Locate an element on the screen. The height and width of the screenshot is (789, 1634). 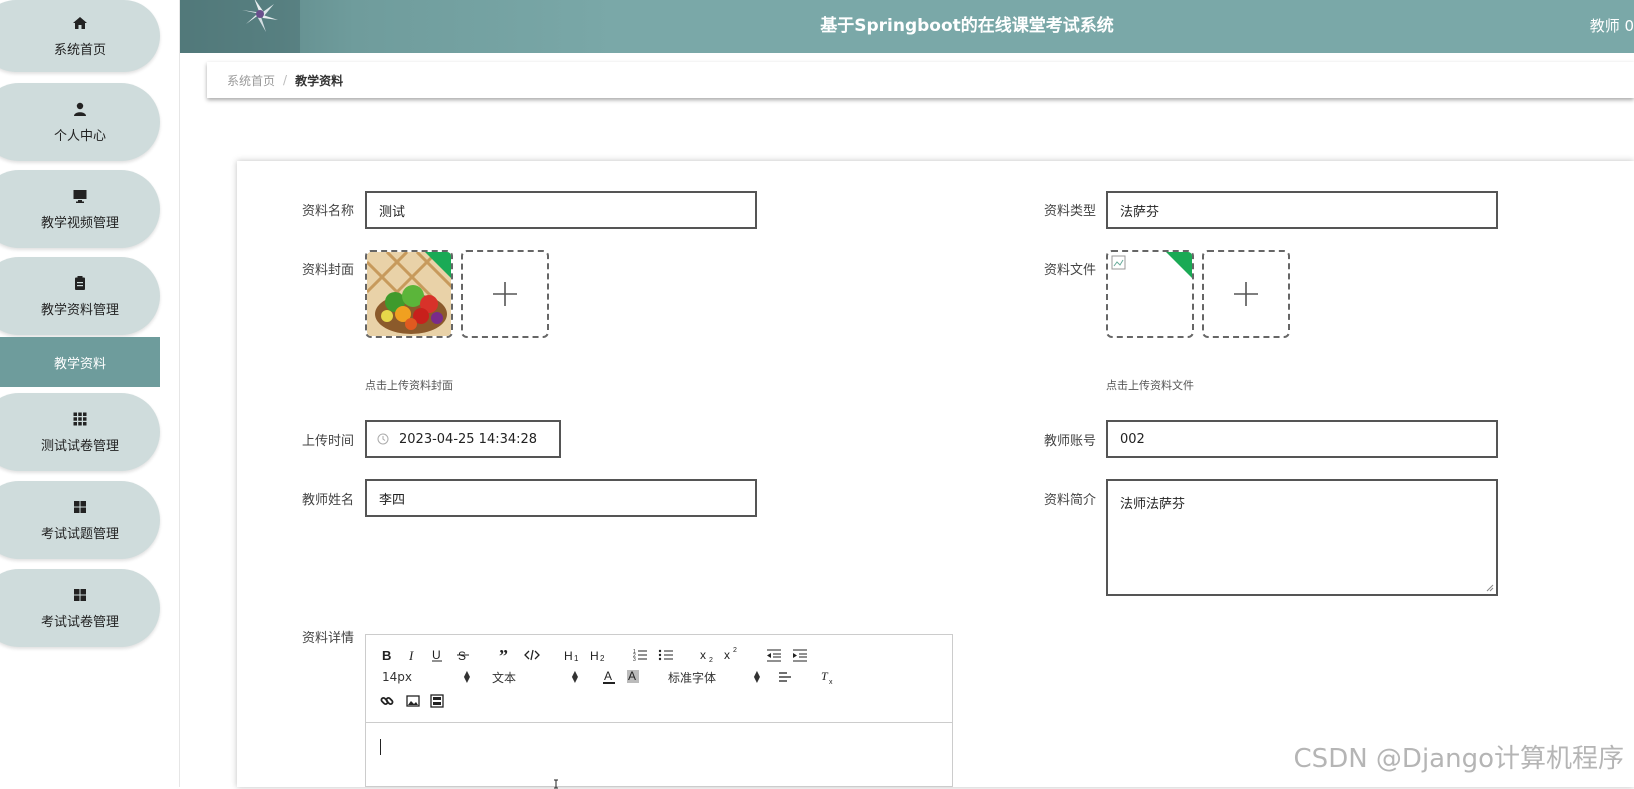
file-label: 资料文件 is located at coordinates (1058, 268).